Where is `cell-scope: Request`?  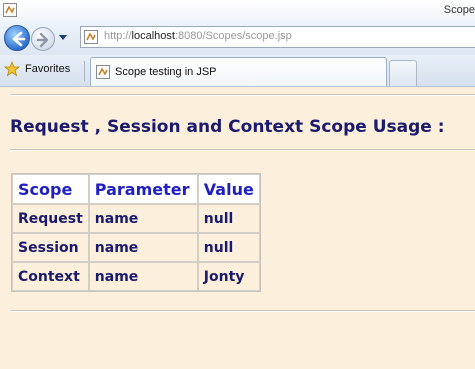
cell-scope: Request is located at coordinates (50, 218).